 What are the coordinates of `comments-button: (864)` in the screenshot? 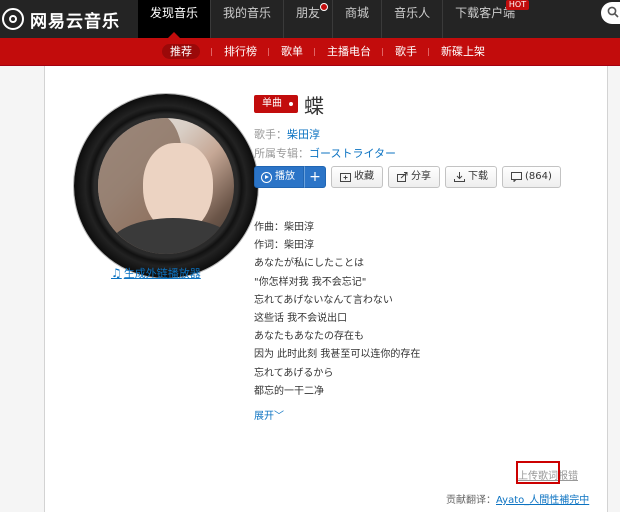 It's located at (531, 177).